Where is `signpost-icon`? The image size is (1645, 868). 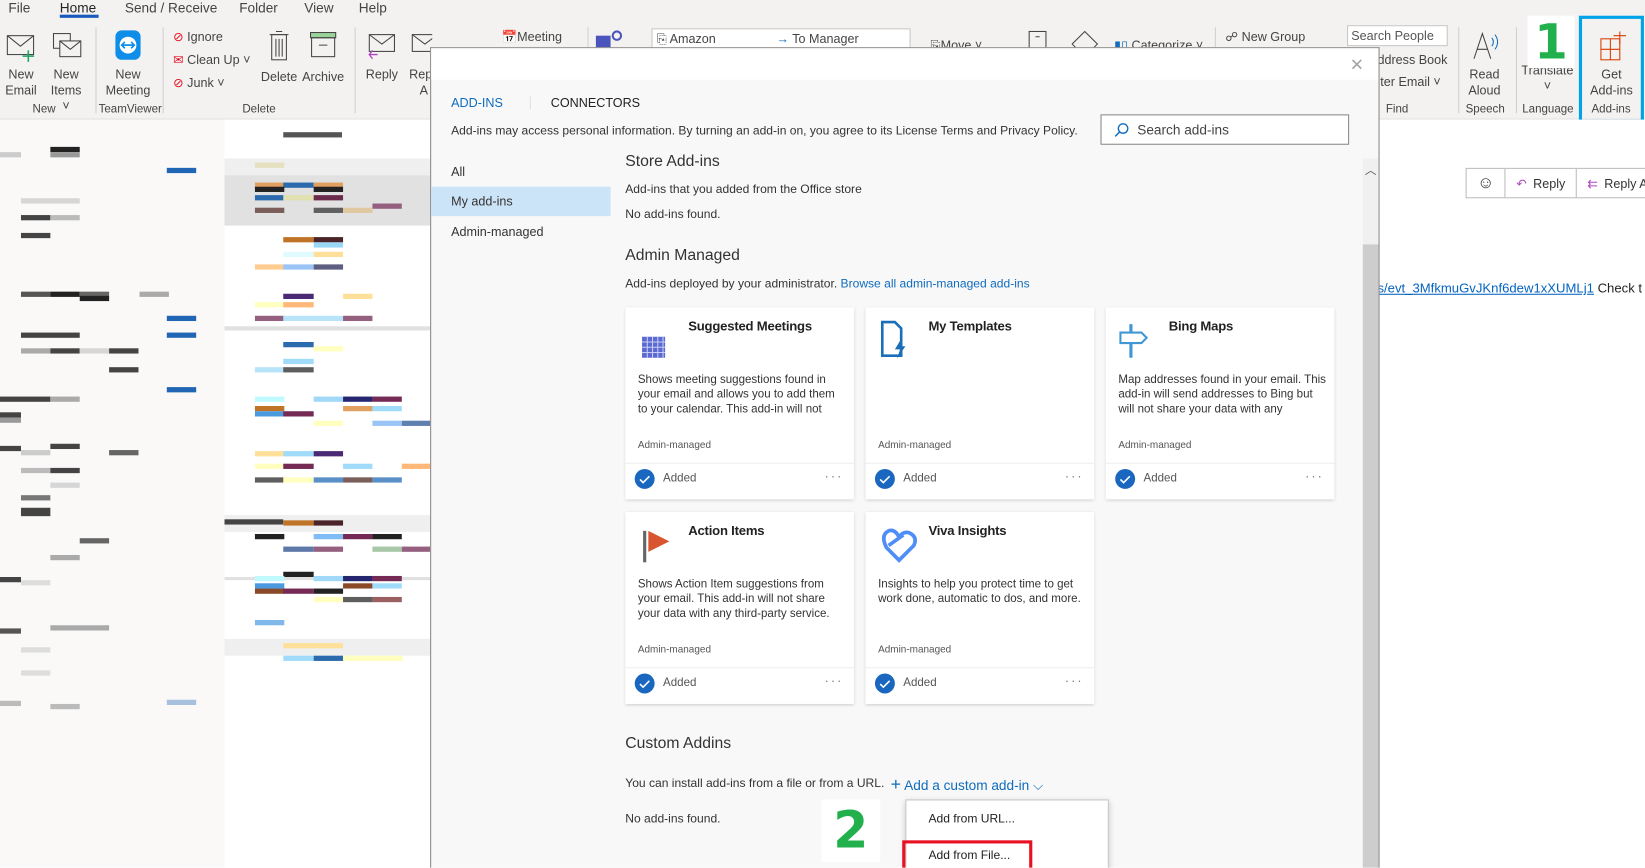
signpost-icon is located at coordinates (1136, 340).